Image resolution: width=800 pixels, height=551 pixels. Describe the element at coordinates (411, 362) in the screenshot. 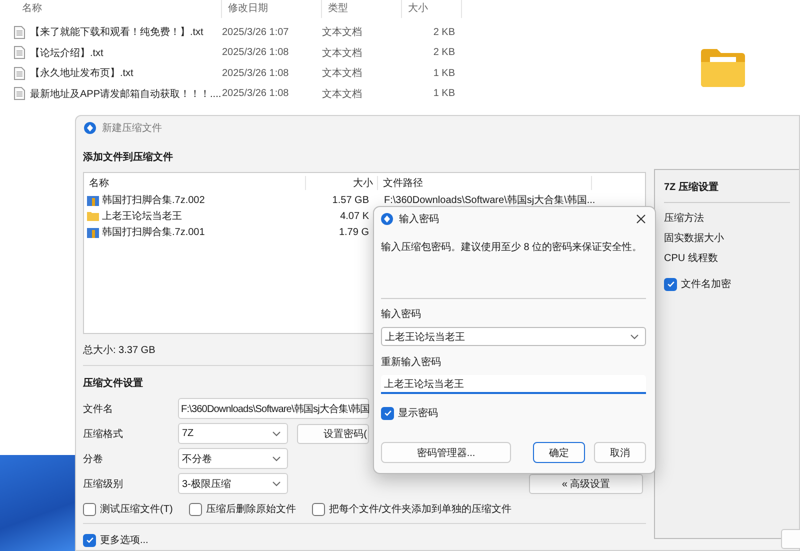

I see `field-label: 重新输入密码` at that location.